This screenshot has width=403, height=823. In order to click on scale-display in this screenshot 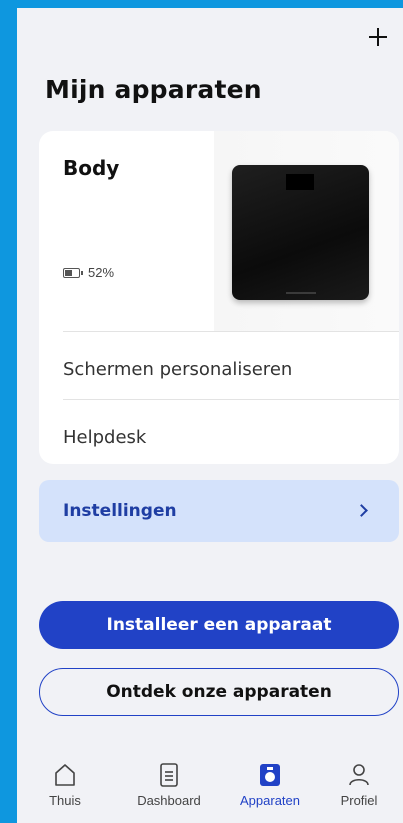, I will do `click(300, 182)`.